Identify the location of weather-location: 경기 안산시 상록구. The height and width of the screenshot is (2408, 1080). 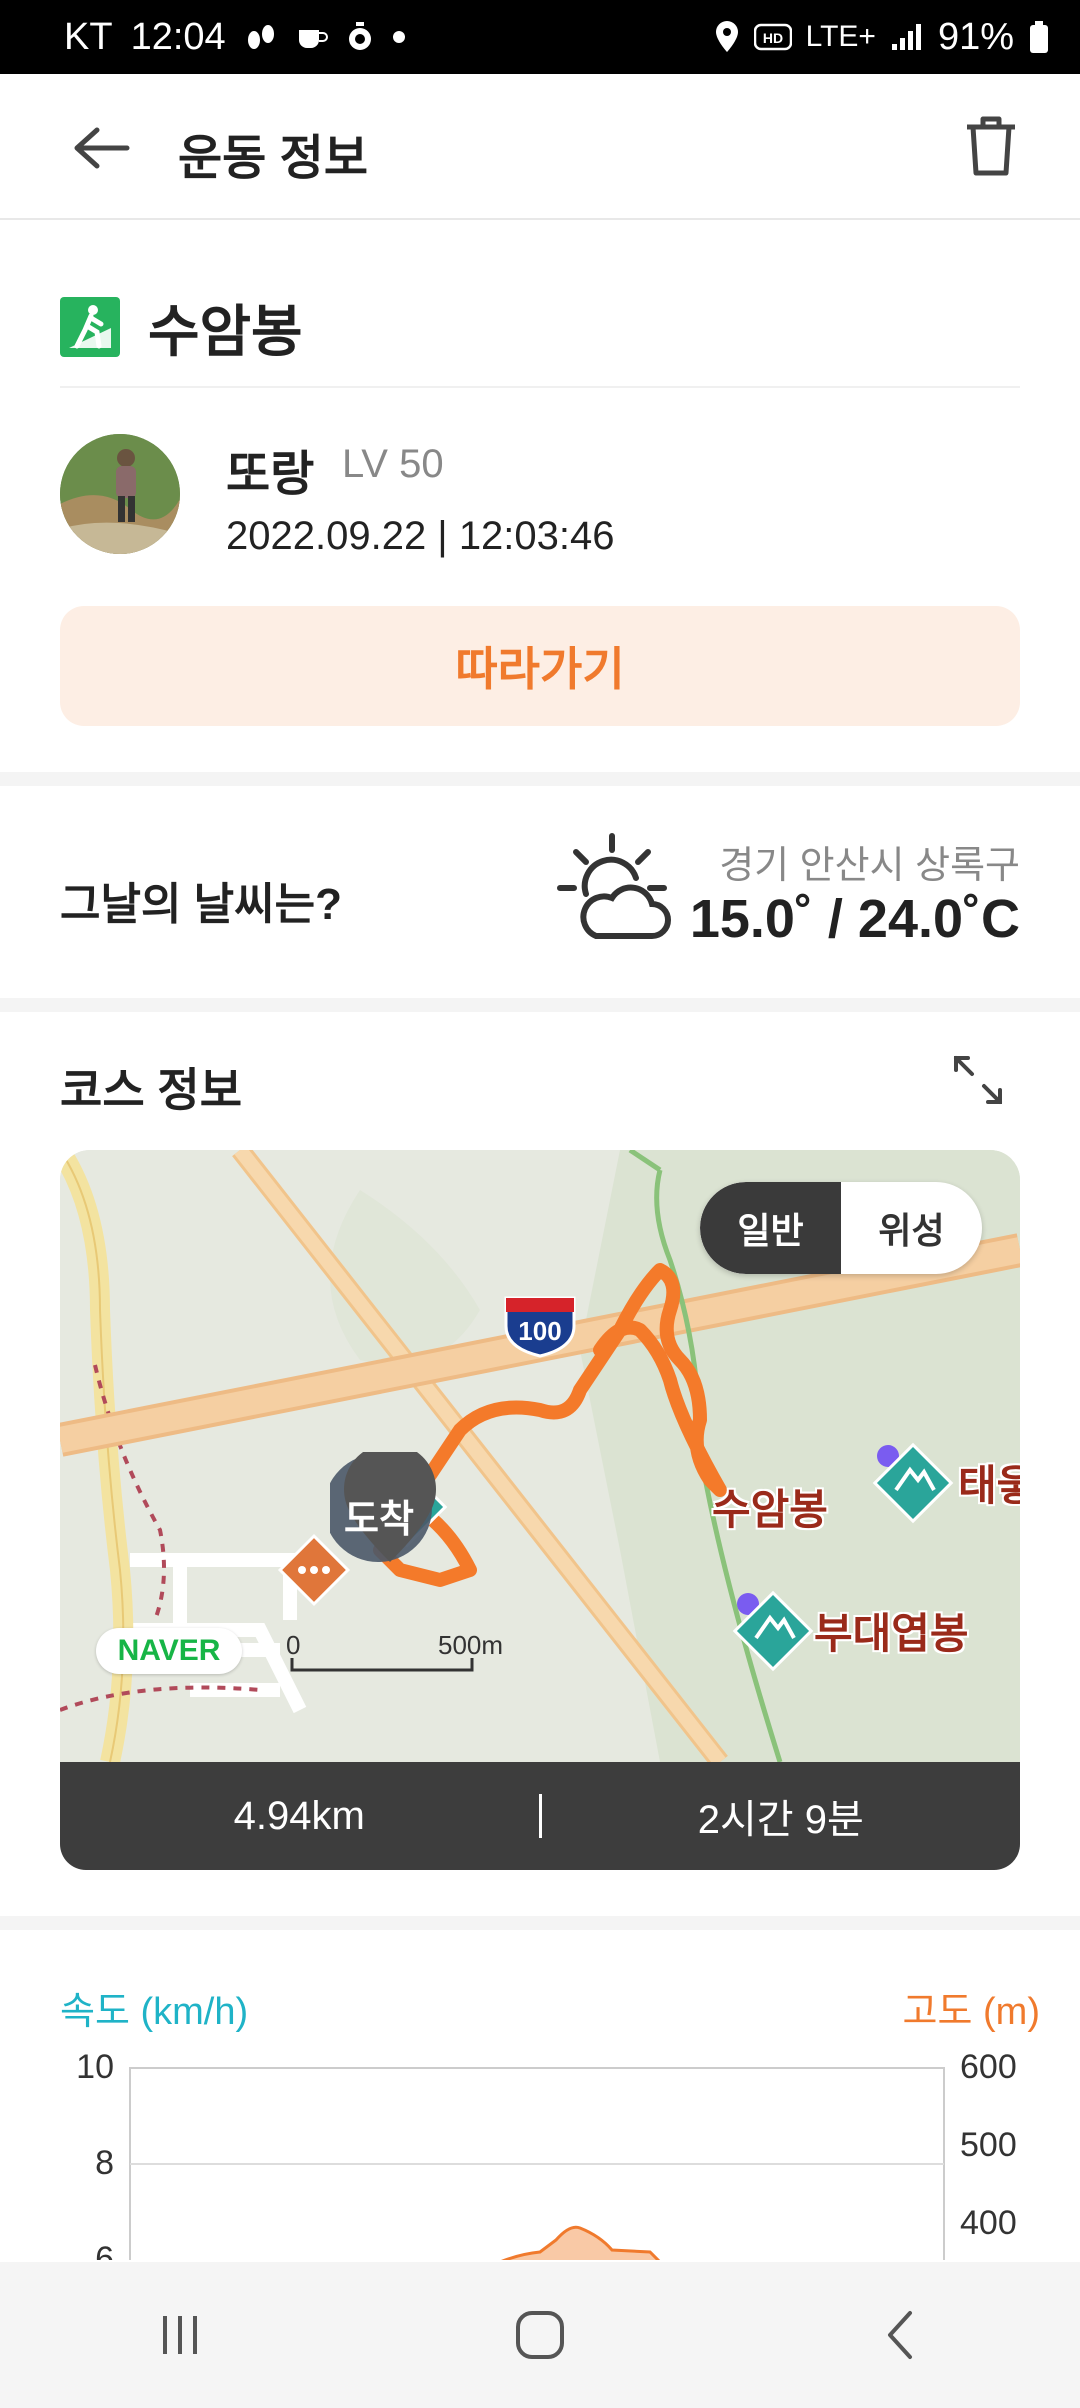
(869, 866).